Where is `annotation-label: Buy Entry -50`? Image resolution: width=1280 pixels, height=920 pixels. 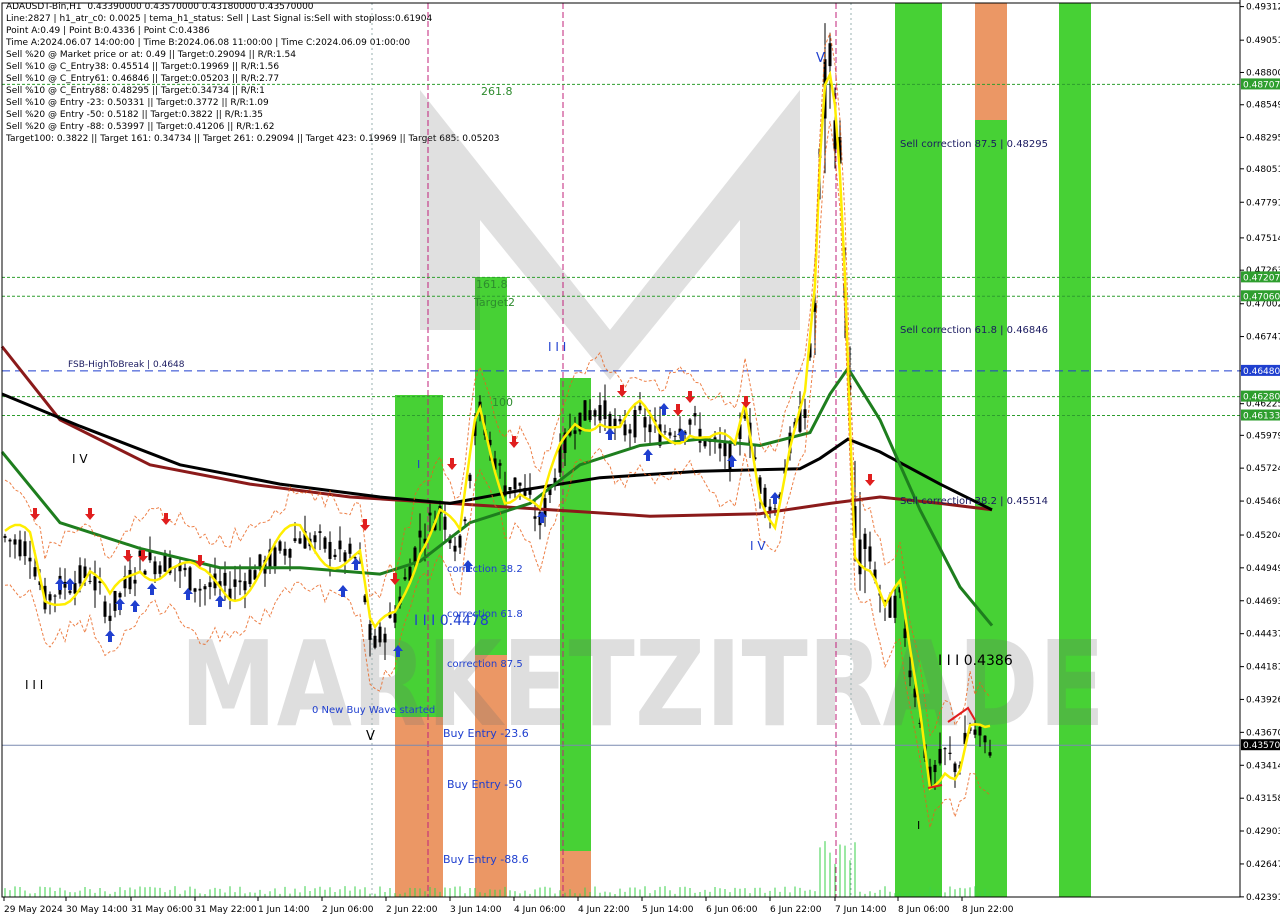
annotation-label: Buy Entry -50 is located at coordinates (484, 784).